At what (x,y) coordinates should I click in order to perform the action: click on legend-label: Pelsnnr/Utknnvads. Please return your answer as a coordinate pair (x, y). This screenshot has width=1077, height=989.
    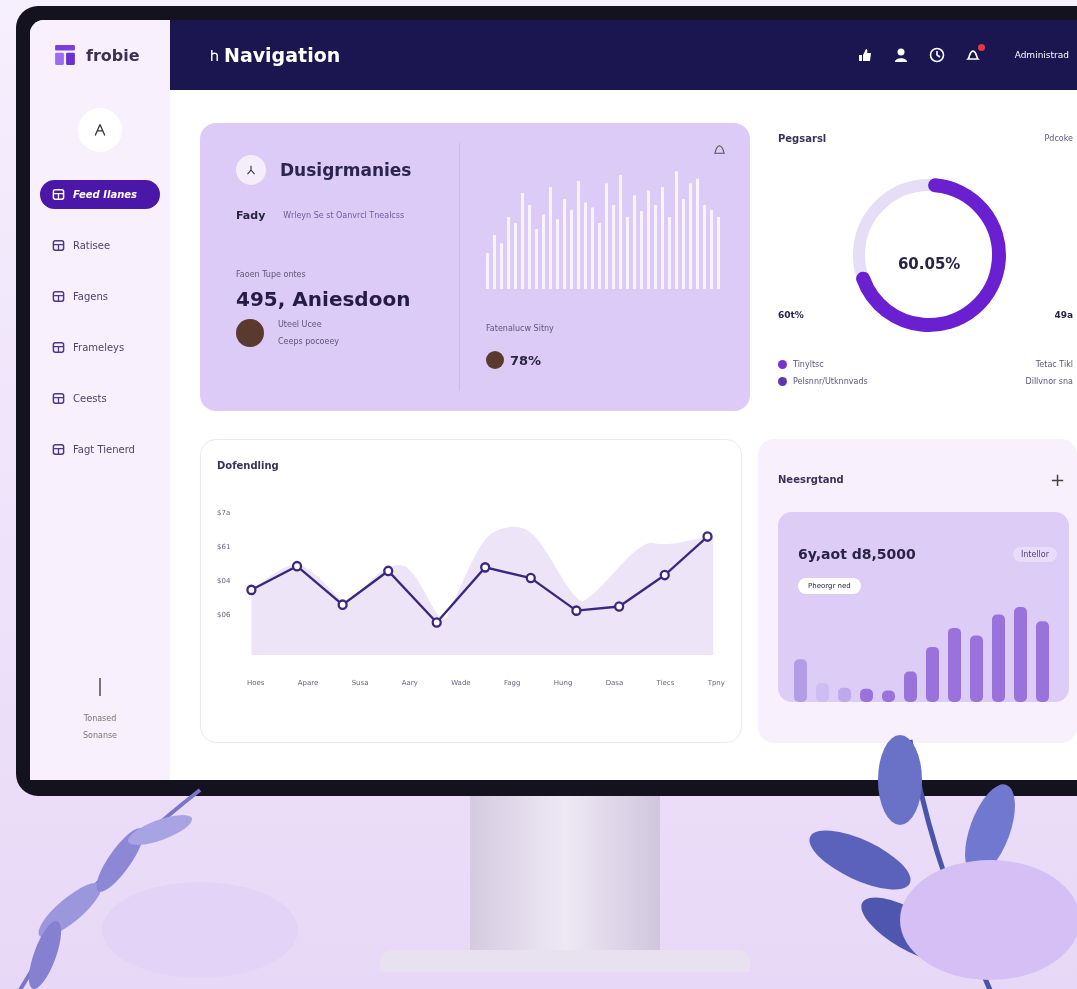
    Looking at the image, I should click on (830, 381).